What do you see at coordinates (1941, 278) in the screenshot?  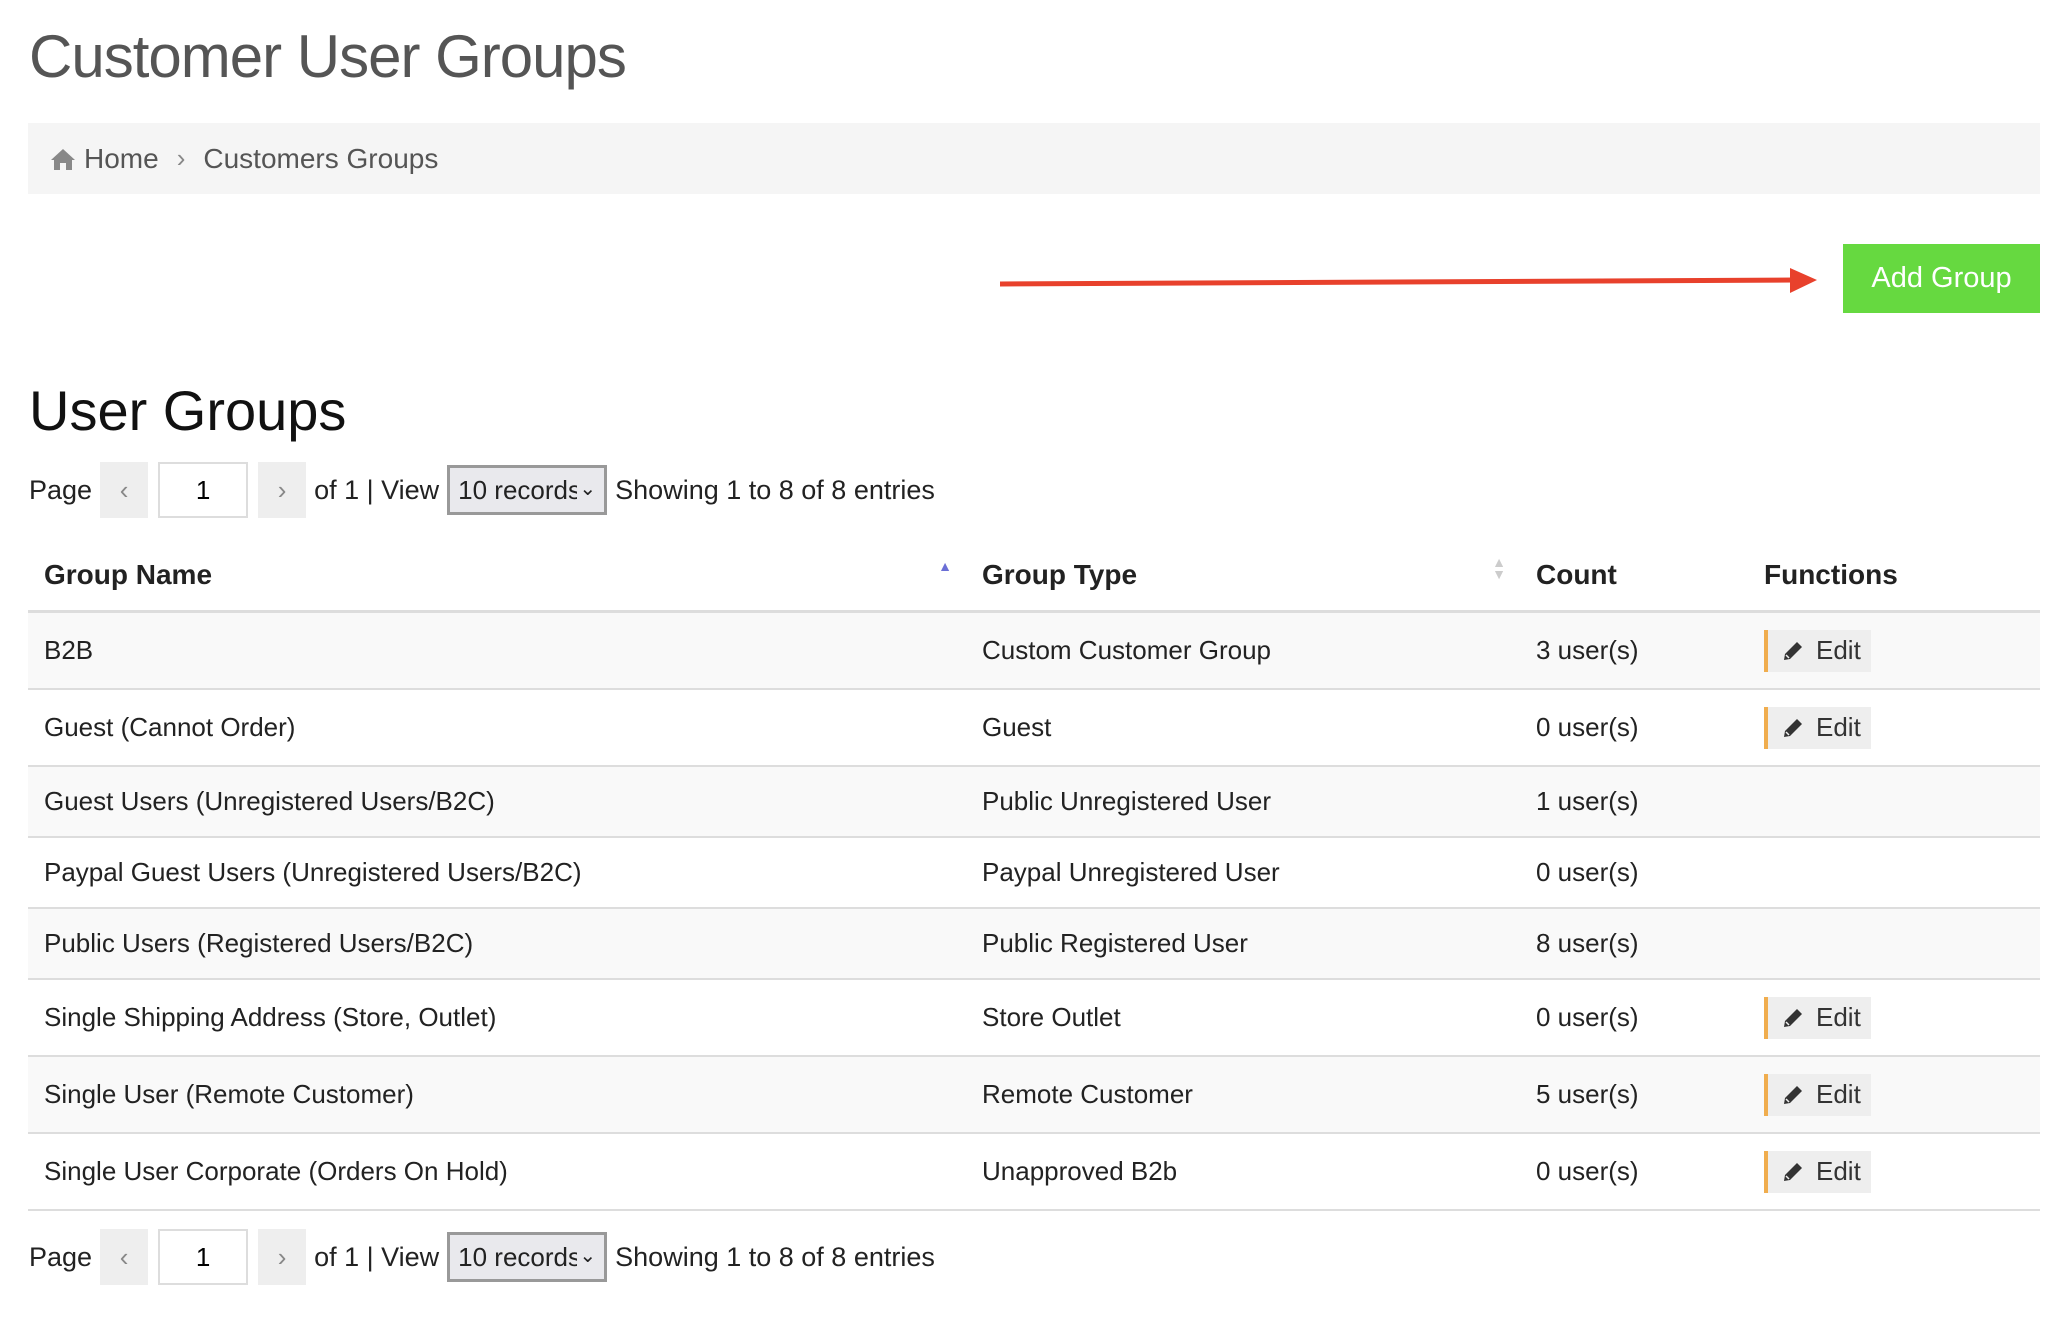 I see `add-group-button: Add Group` at bounding box center [1941, 278].